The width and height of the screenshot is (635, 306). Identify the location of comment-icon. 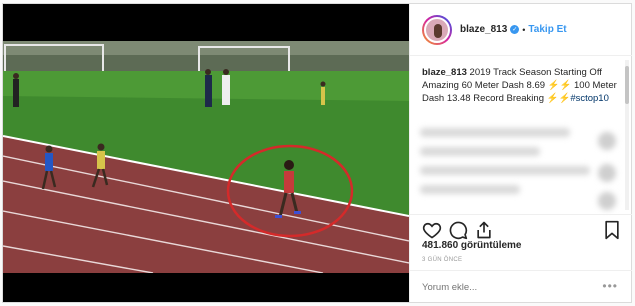
(458, 230).